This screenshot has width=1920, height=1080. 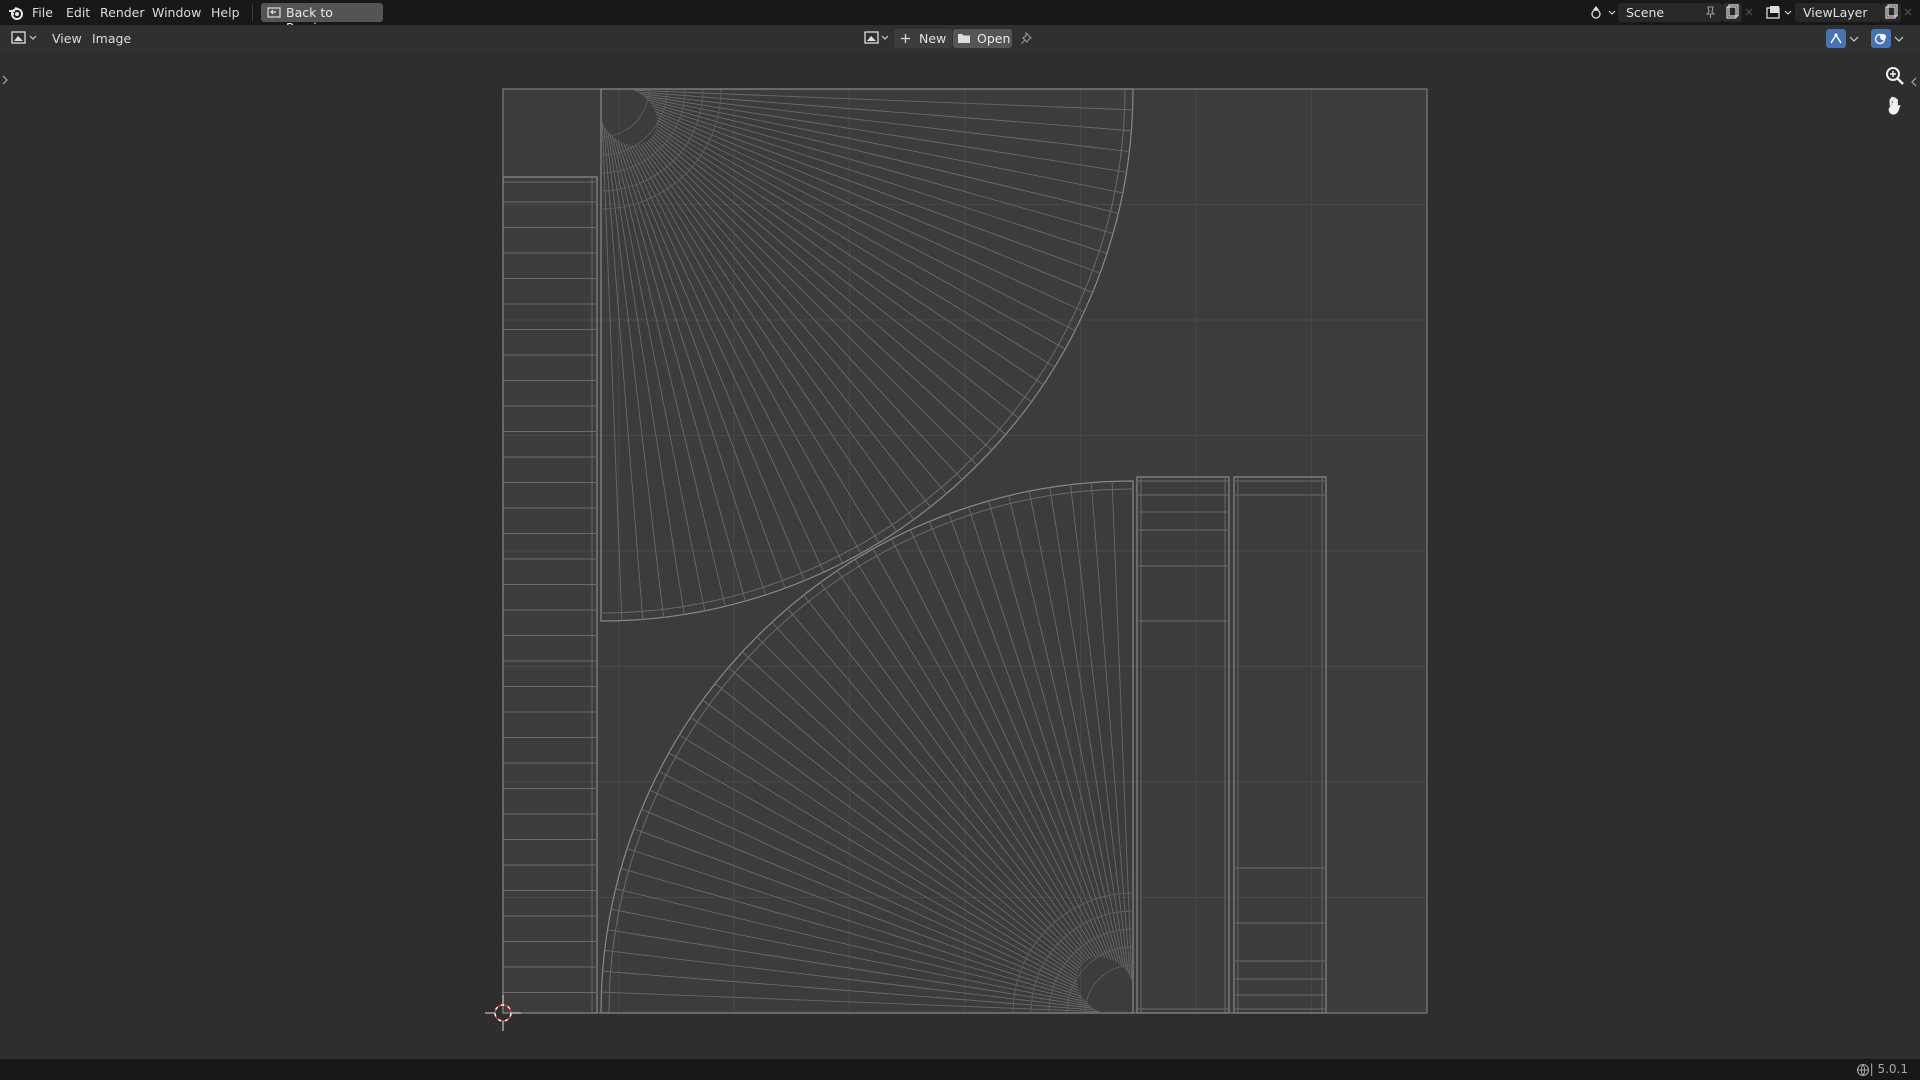 I want to click on menu-file: File, so click(x=42, y=12).